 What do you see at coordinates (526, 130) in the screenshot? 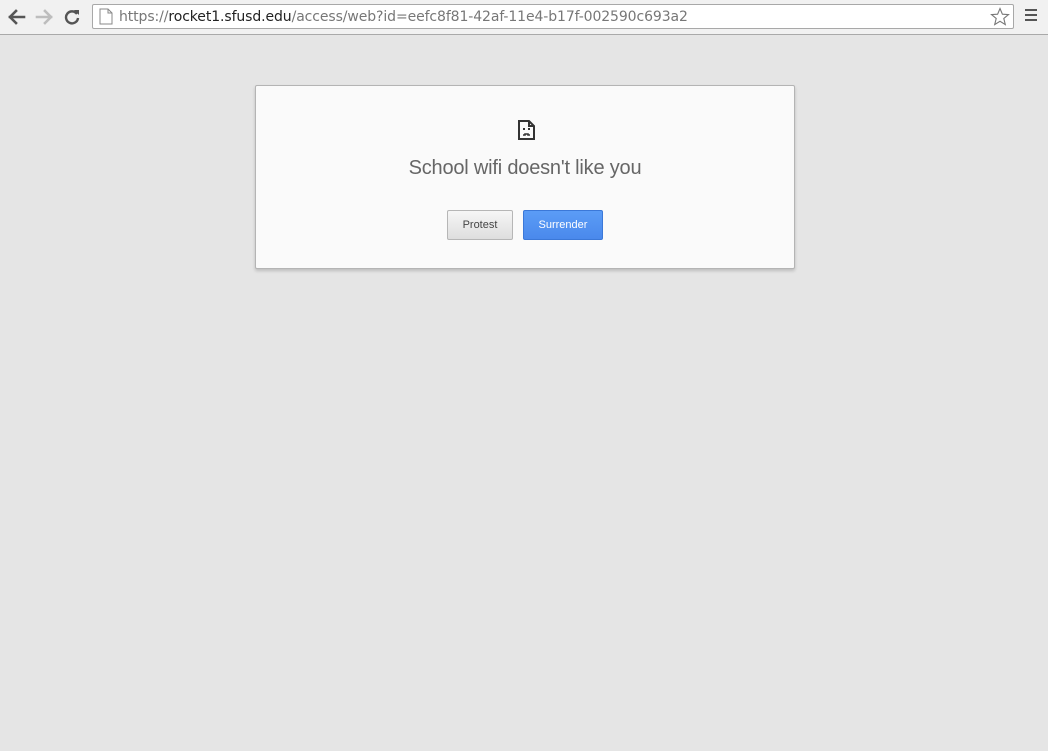
I see `sad-page-icon` at bounding box center [526, 130].